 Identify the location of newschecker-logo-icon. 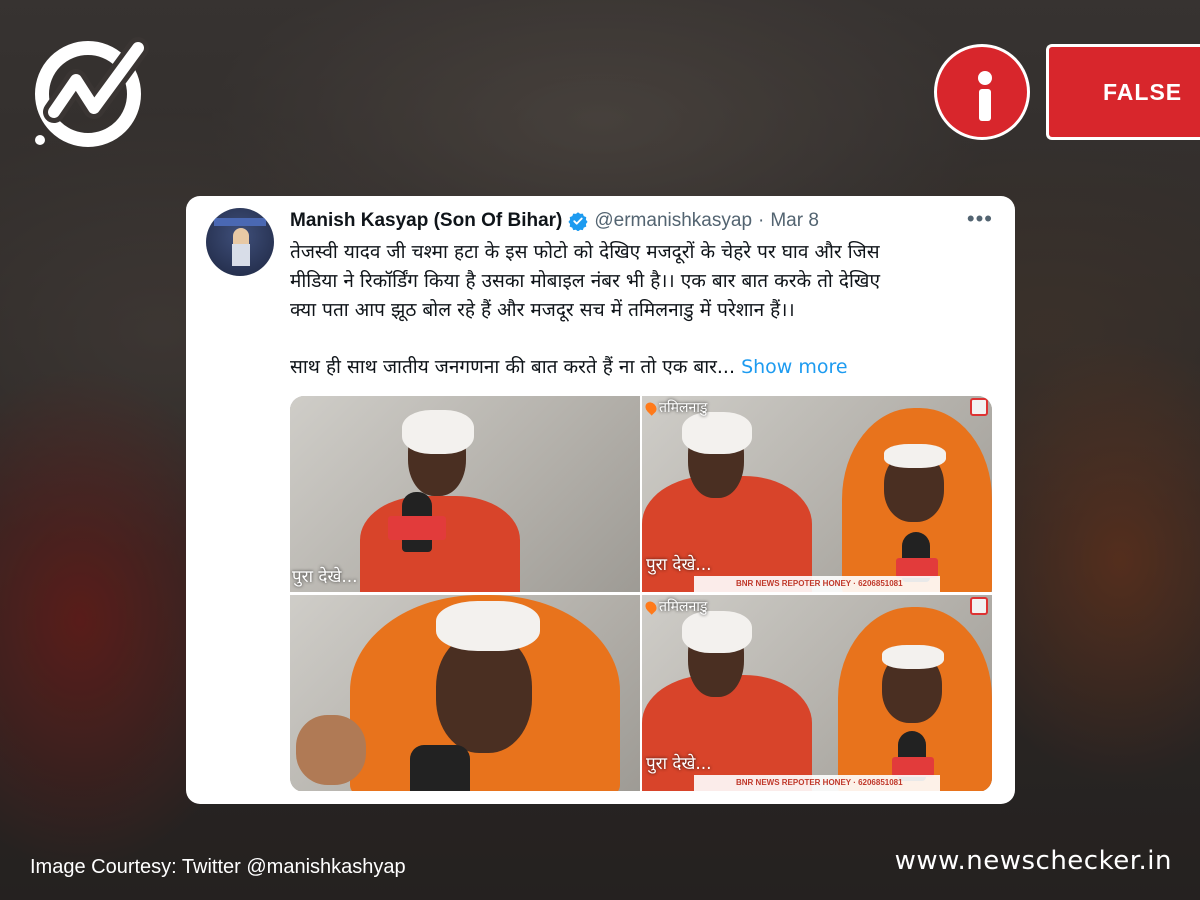
(92, 92).